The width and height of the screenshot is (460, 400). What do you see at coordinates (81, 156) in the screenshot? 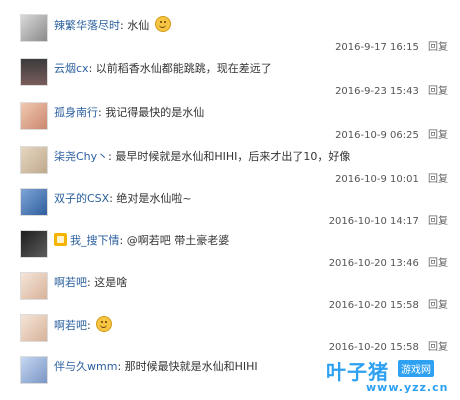
I see `username: 柒尧Chy丶` at bounding box center [81, 156].